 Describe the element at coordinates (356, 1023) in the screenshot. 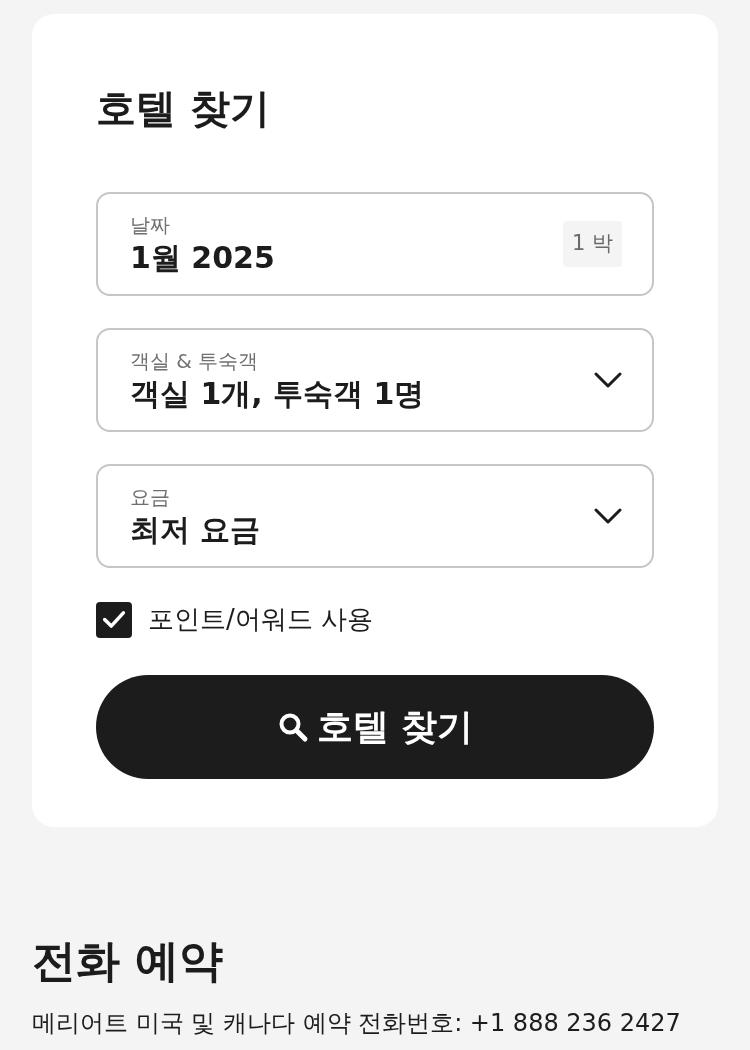

I see `phone-info-text: 메리어트 미국 및 캐나다 예약 전화번호: +1 888 236 2427` at that location.